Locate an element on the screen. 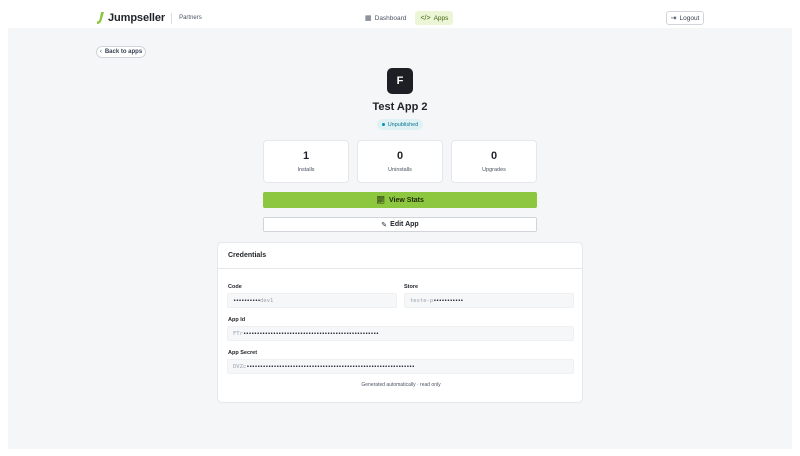 The image size is (800, 456). nav-apps: </> Apps is located at coordinates (434, 18).